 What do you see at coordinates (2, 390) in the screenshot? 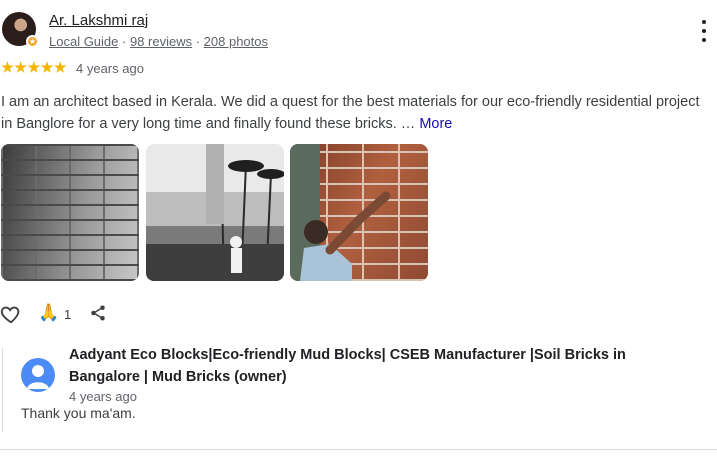
I see `reply-indent-line` at bounding box center [2, 390].